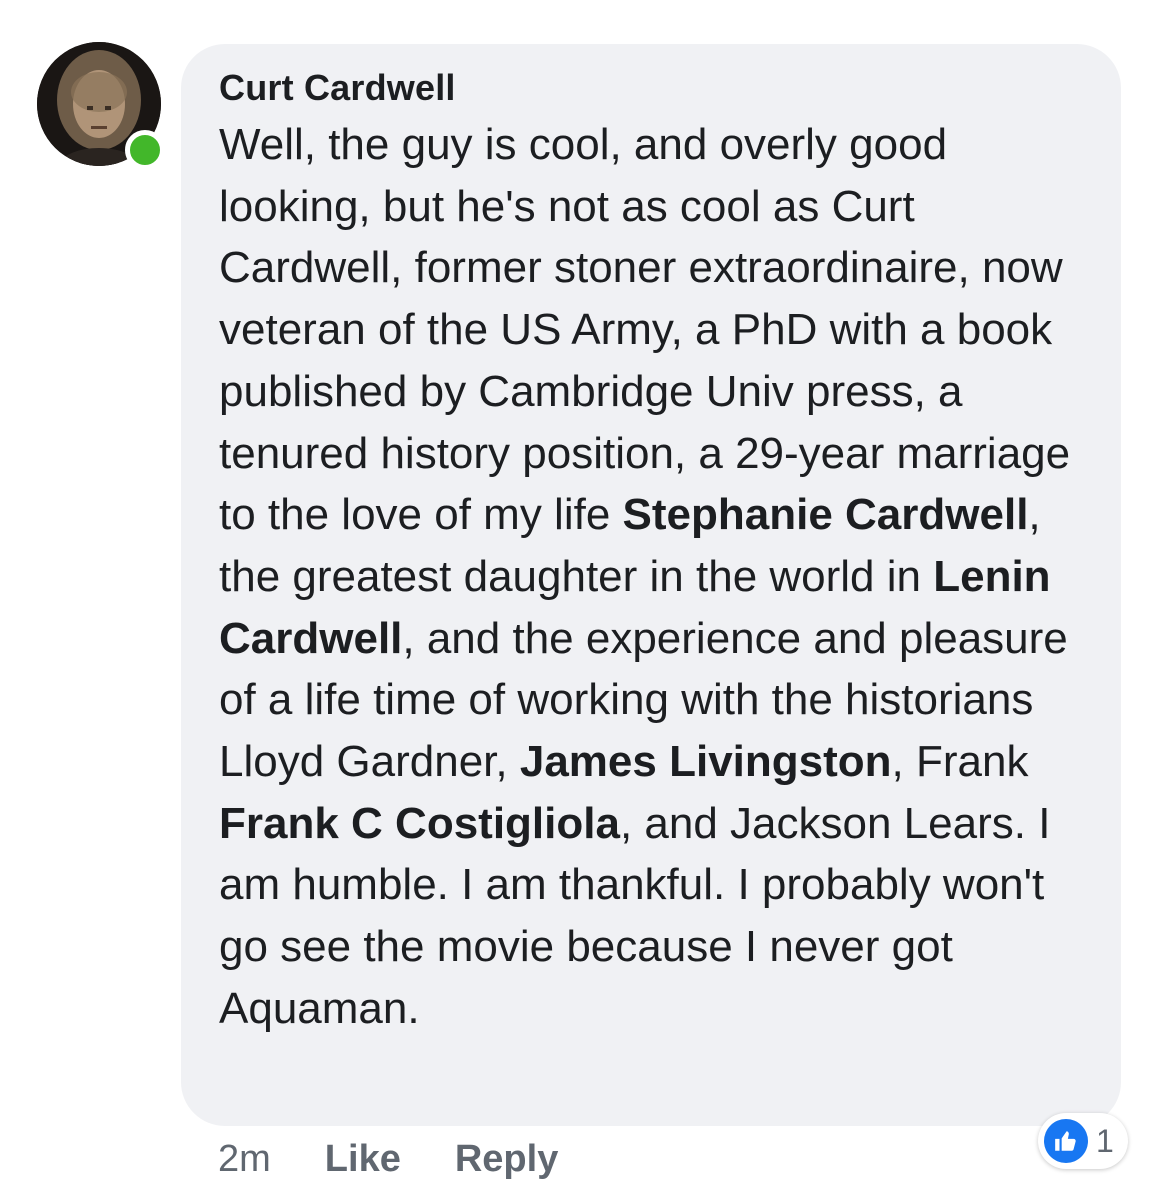 The width and height of the screenshot is (1165, 1200). I want to click on online-status-dot, so click(145, 150).